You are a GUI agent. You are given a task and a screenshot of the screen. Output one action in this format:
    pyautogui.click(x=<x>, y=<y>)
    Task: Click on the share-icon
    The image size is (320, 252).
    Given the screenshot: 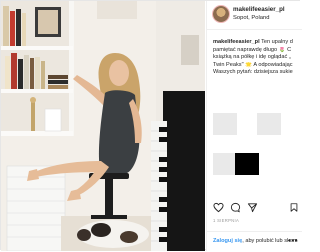 What is the action you would take?
    pyautogui.click(x=252, y=207)
    